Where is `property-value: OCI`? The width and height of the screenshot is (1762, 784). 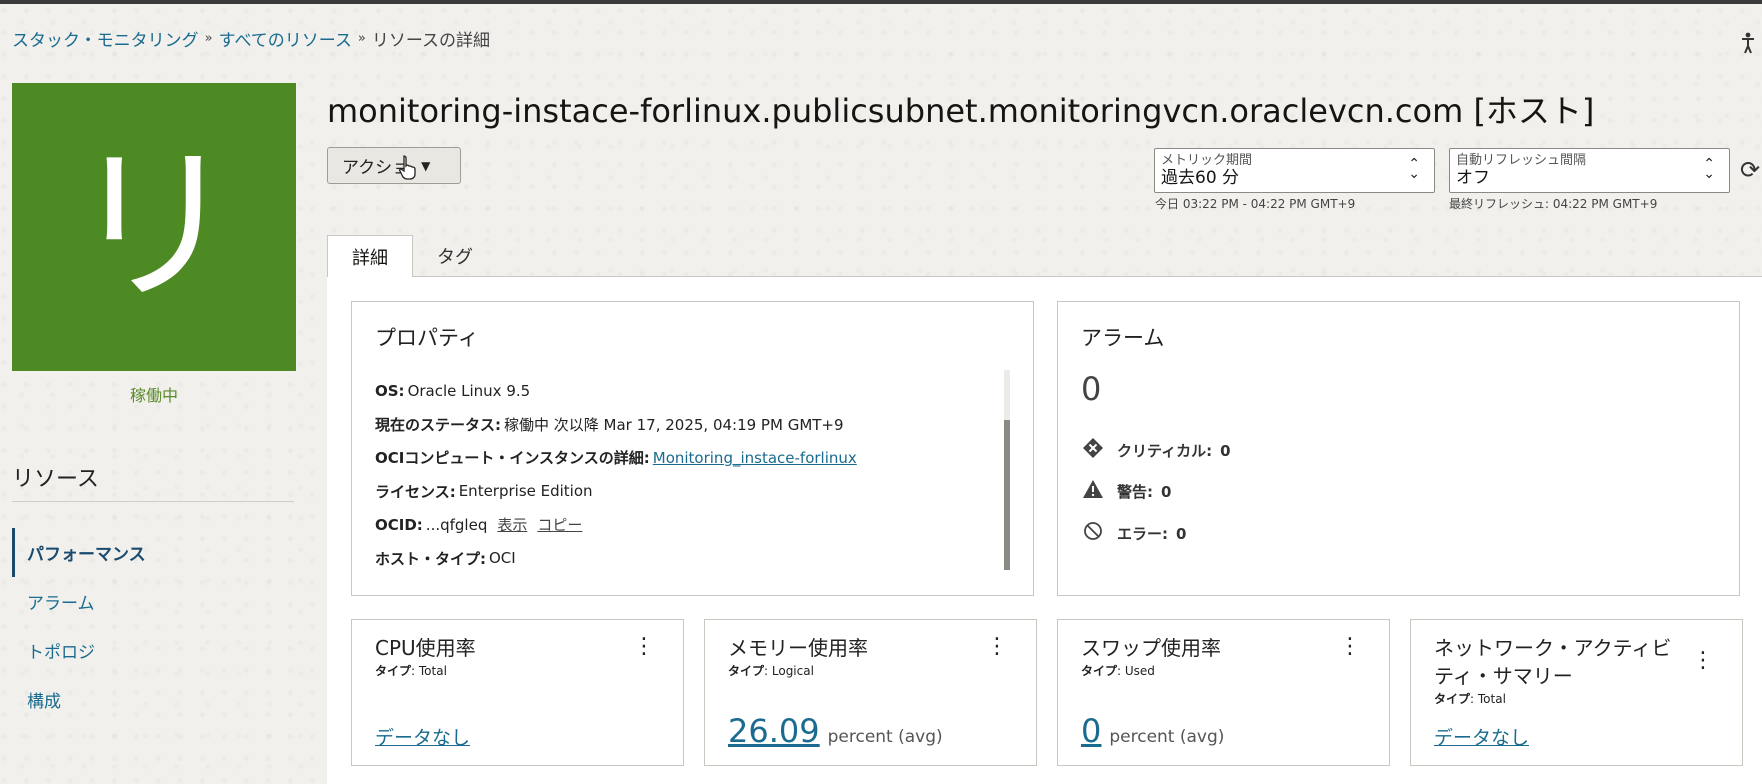
property-value: OCI is located at coordinates (502, 558).